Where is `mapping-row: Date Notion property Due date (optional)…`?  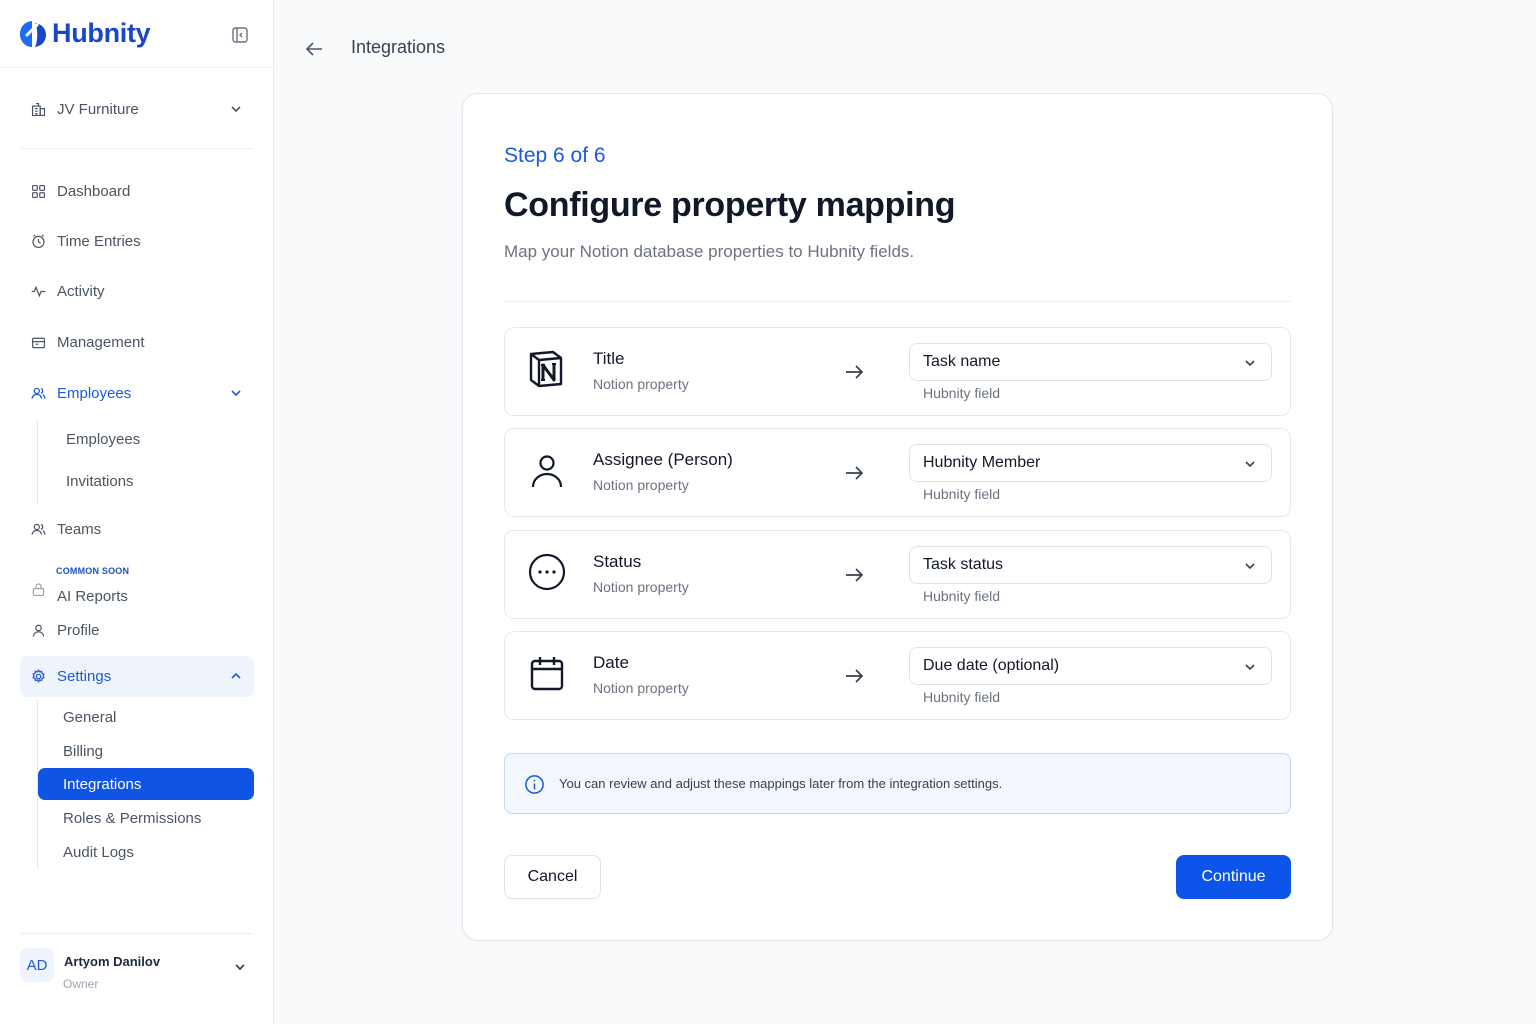
mapping-row: Date Notion property Due date (optional)… is located at coordinates (897, 675).